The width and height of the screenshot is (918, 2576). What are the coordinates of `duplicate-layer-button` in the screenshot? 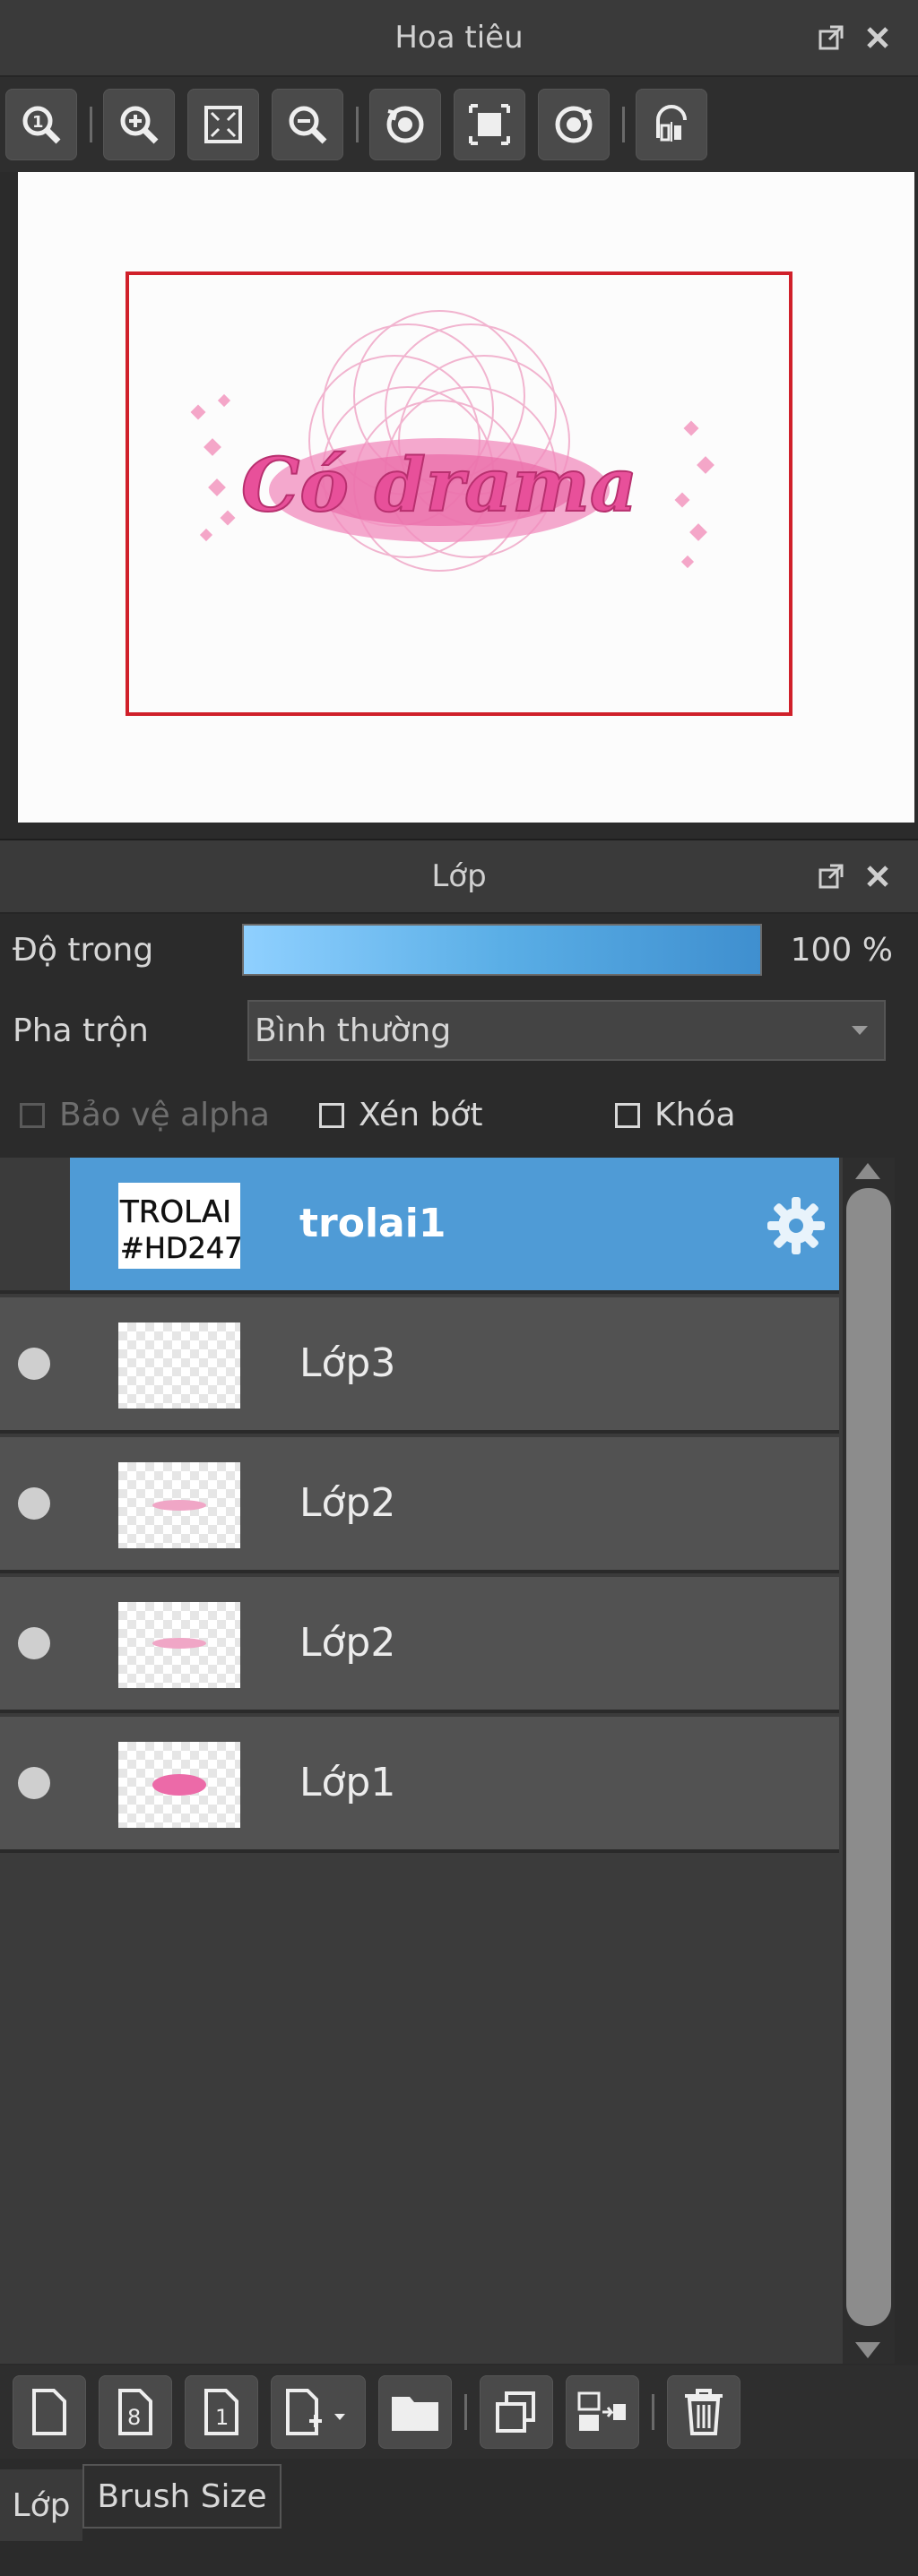 It's located at (516, 2412).